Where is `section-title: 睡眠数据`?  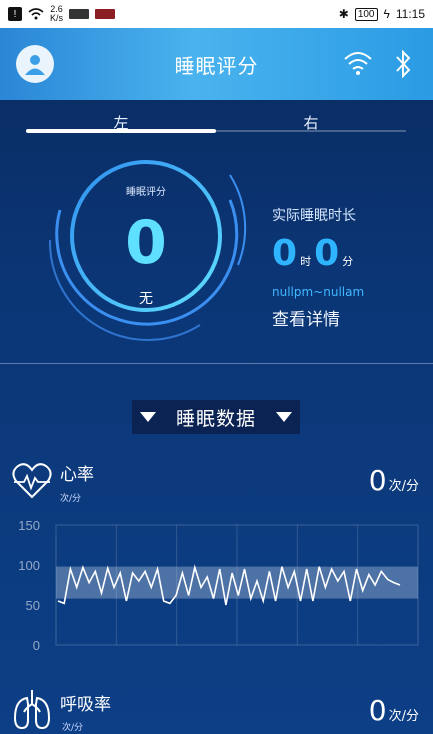 section-title: 睡眠数据 is located at coordinates (215, 418).